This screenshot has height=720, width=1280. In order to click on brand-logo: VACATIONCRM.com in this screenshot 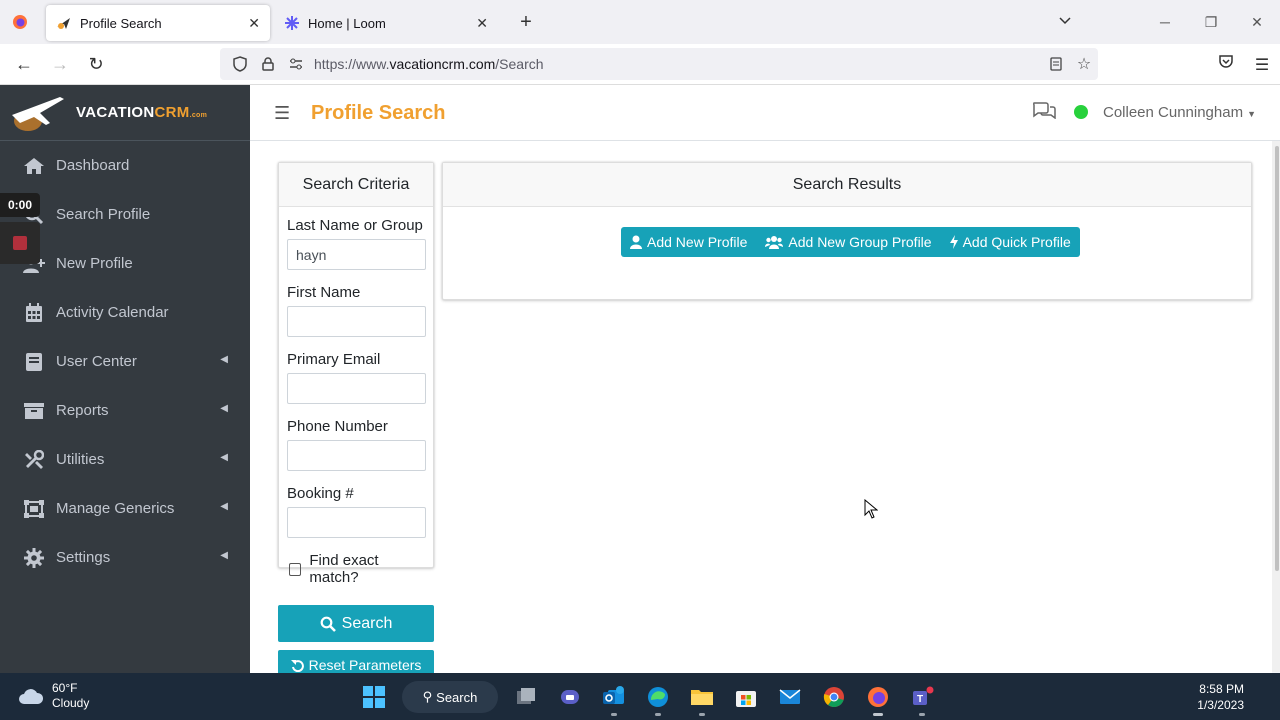, I will do `click(125, 113)`.